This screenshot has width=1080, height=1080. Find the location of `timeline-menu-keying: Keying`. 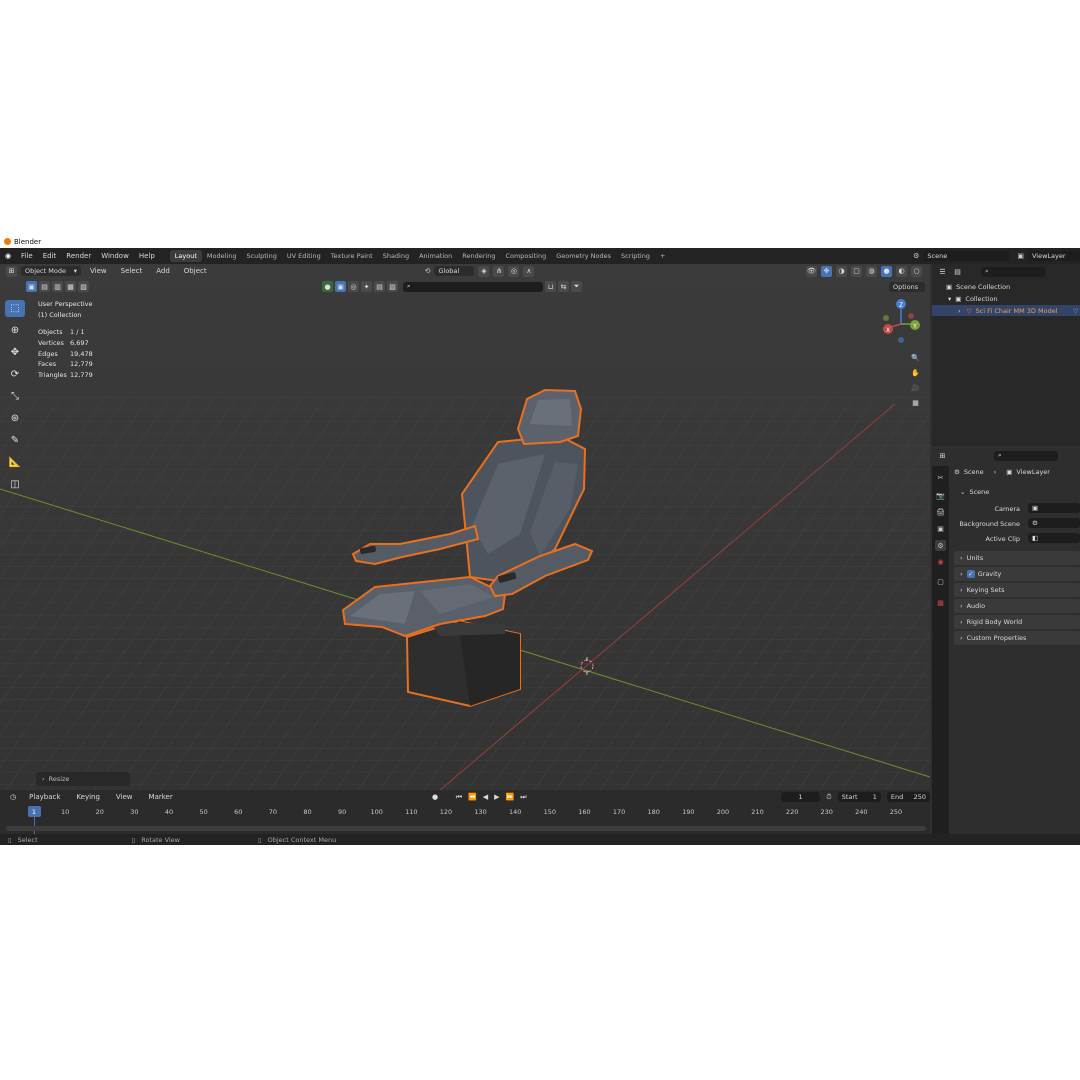

timeline-menu-keying: Keying is located at coordinates (88, 797).